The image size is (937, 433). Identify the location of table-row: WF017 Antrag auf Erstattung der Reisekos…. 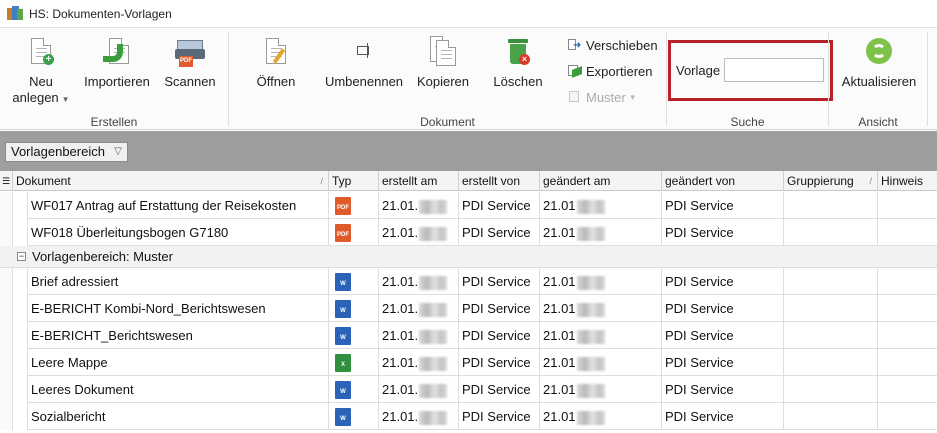
(468, 205).